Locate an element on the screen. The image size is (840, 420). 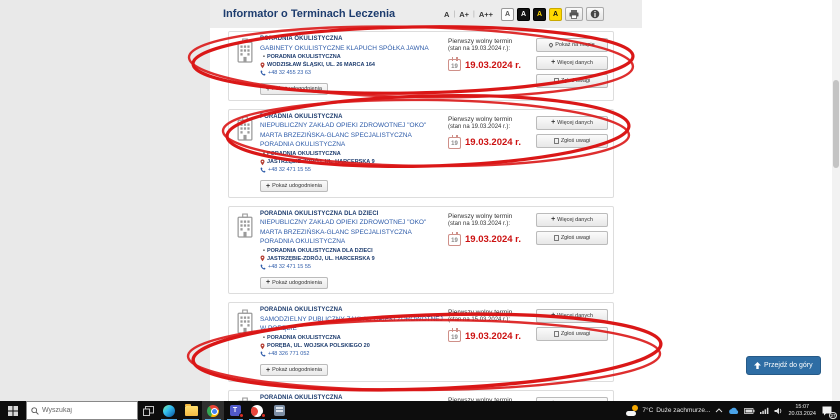
taskbar-app-chrome is located at coordinates (213, 410).